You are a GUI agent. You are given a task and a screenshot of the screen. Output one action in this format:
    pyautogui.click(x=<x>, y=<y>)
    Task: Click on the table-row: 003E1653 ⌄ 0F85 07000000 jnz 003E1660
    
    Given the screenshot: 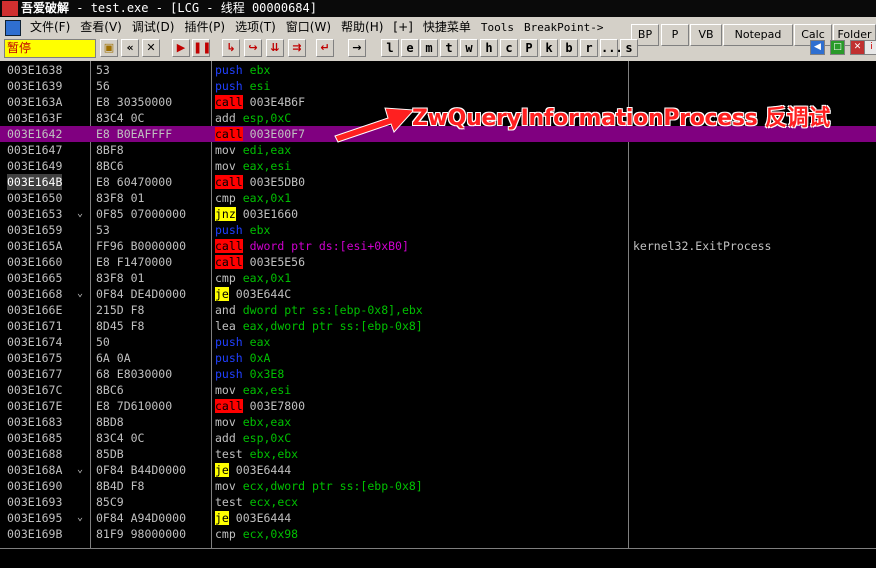 What is the action you would take?
    pyautogui.click(x=438, y=214)
    